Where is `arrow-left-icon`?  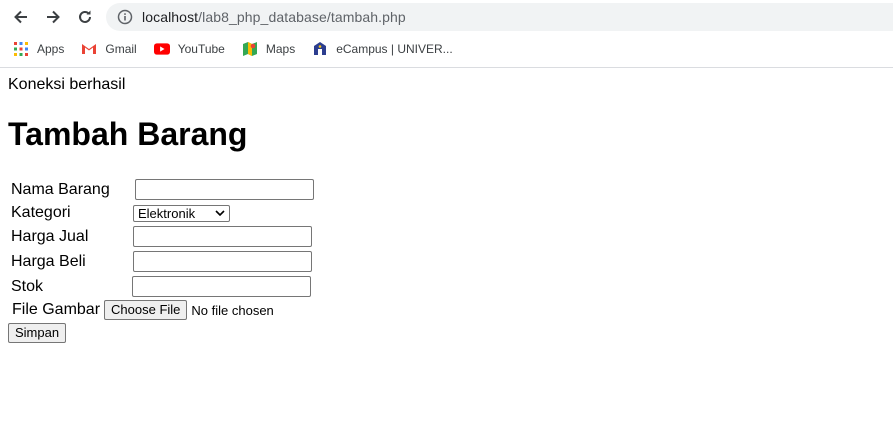 arrow-left-icon is located at coordinates (20, 17).